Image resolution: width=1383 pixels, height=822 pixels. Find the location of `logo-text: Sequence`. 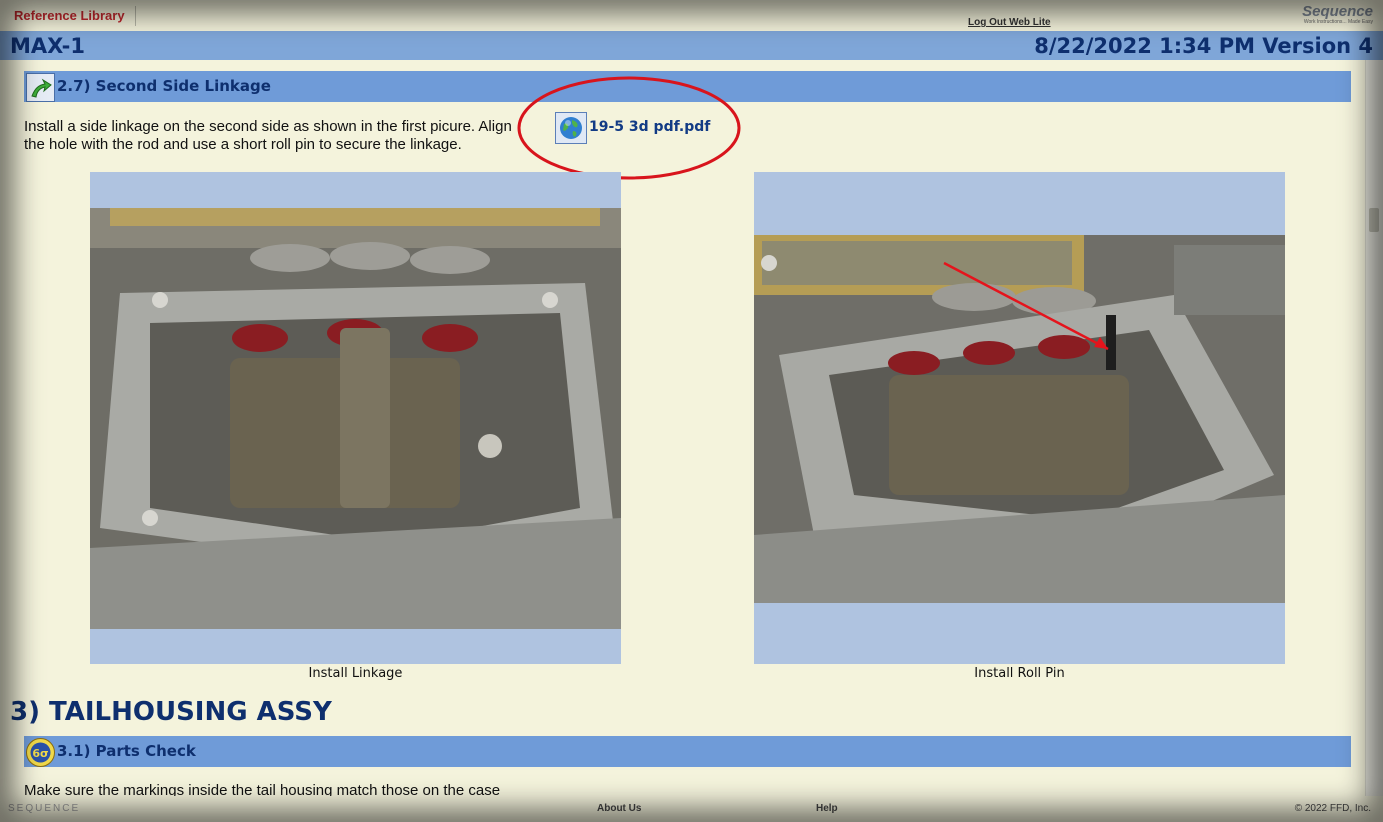

logo-text: Sequence is located at coordinates (1337, 11).